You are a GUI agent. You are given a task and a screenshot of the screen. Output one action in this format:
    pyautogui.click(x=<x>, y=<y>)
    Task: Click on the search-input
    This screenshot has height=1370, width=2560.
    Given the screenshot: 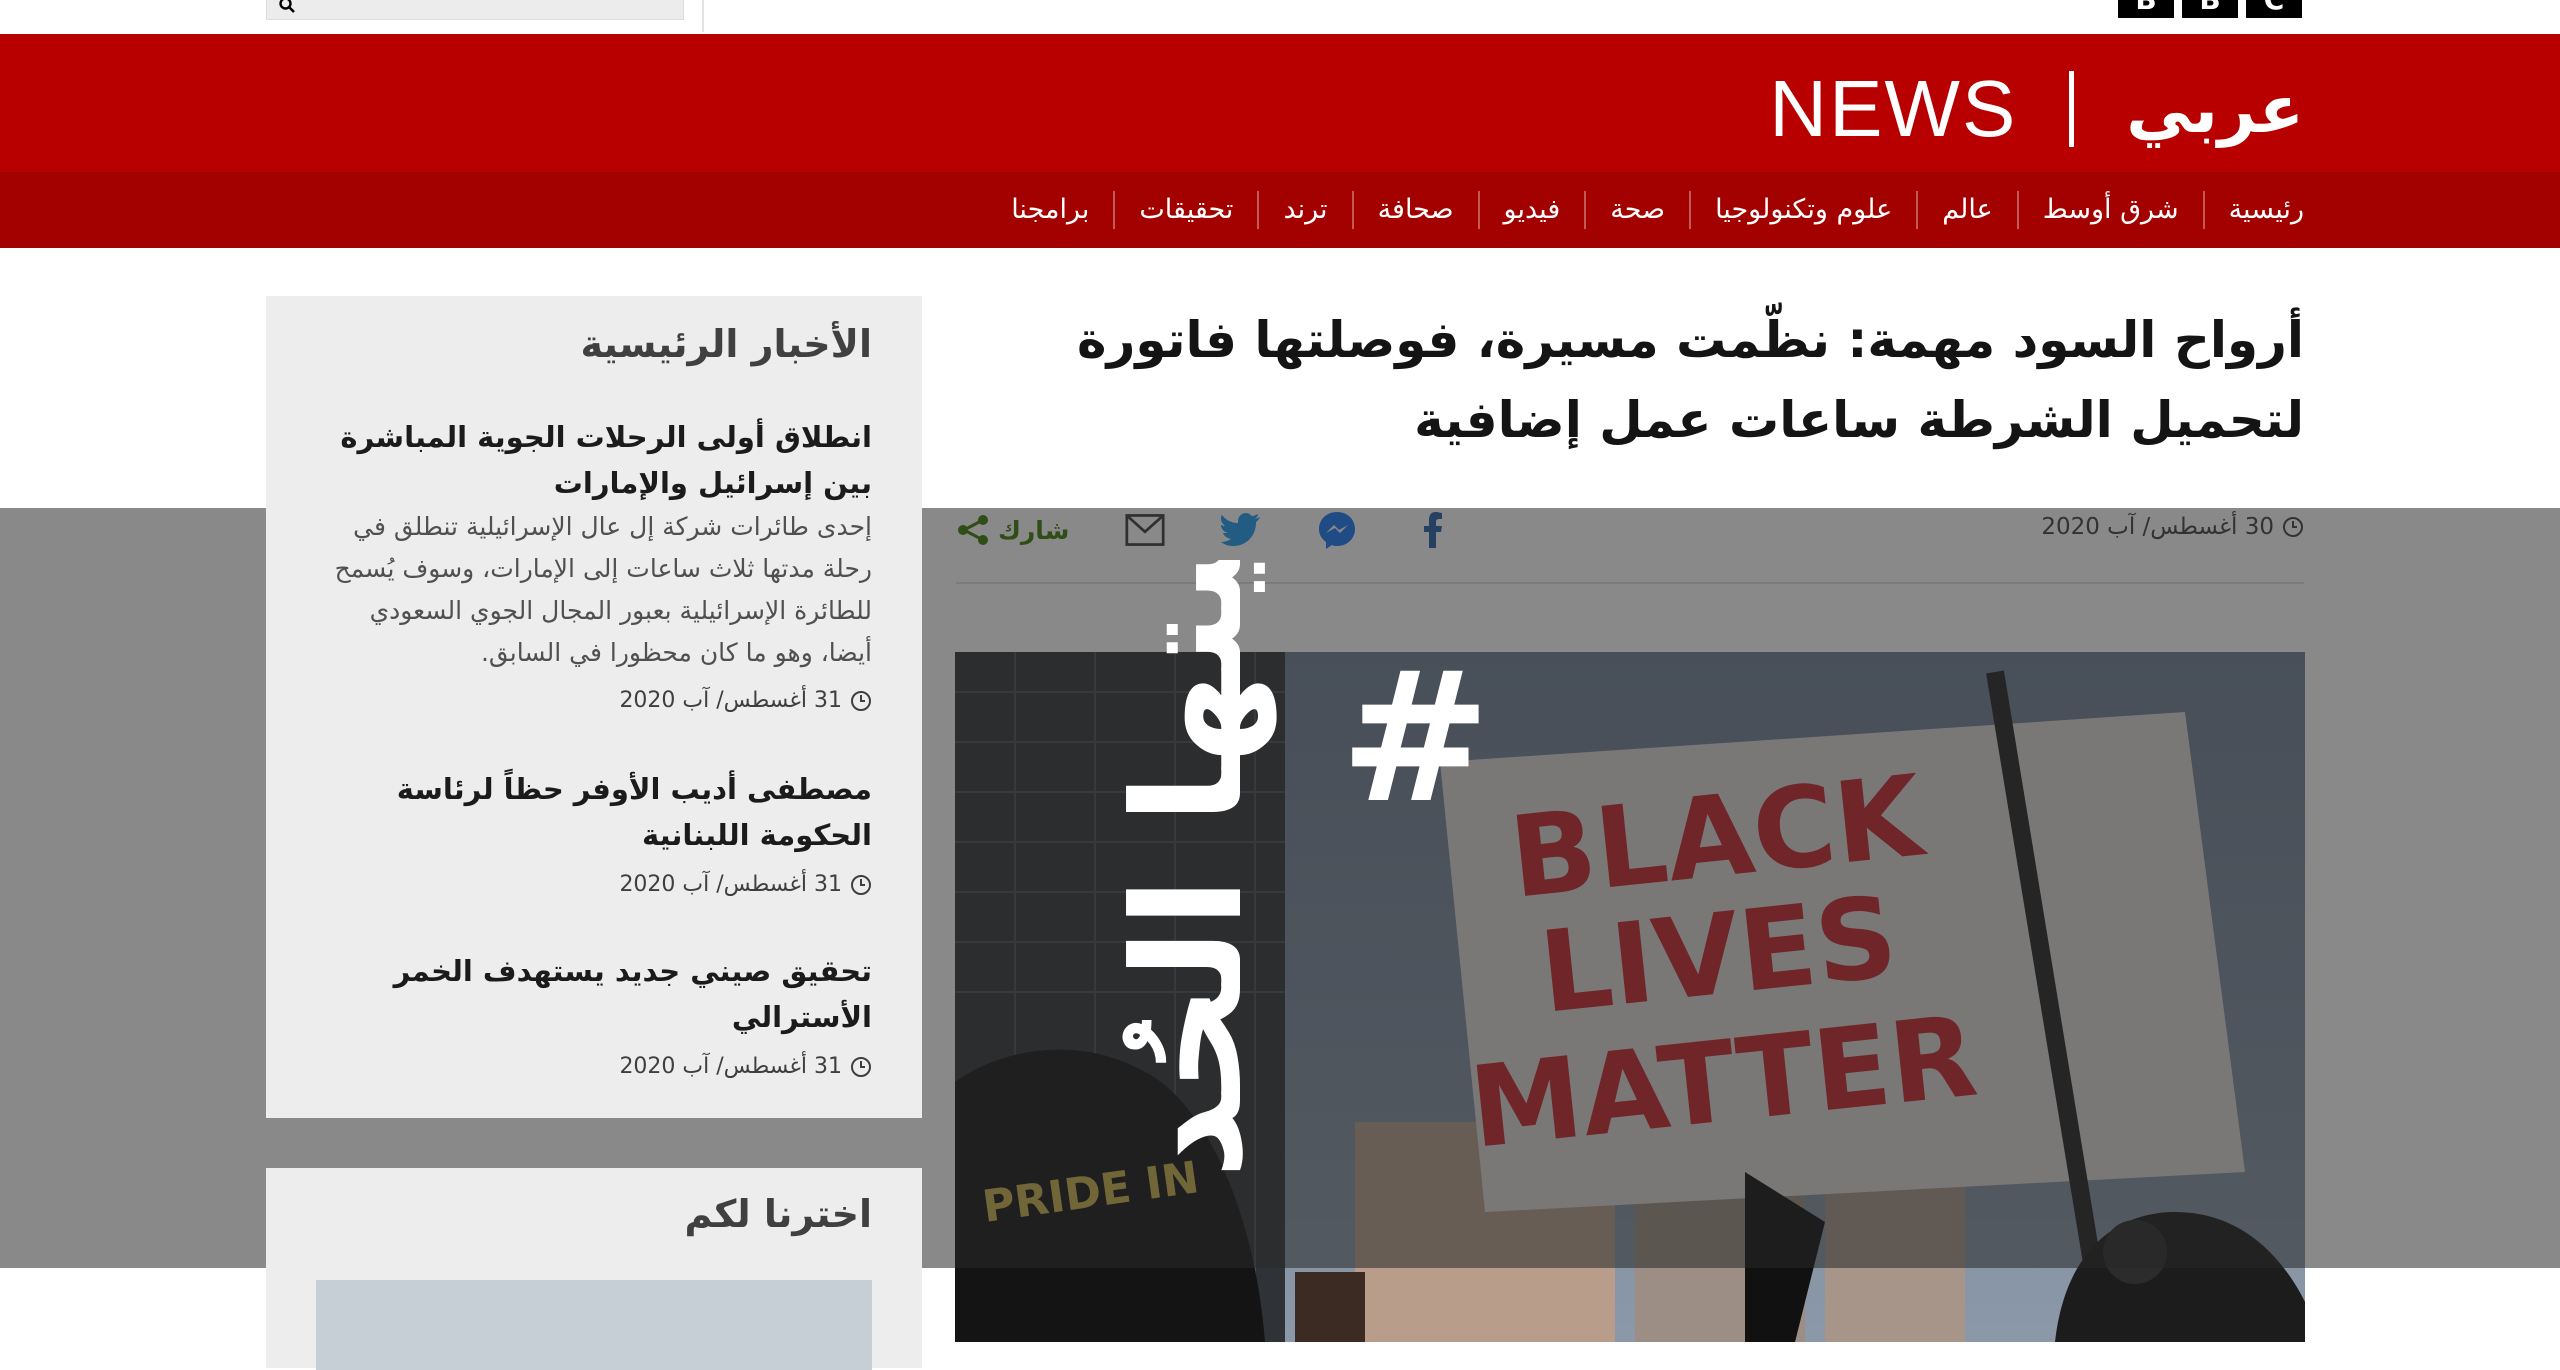 What is the action you would take?
    pyautogui.click(x=475, y=10)
    